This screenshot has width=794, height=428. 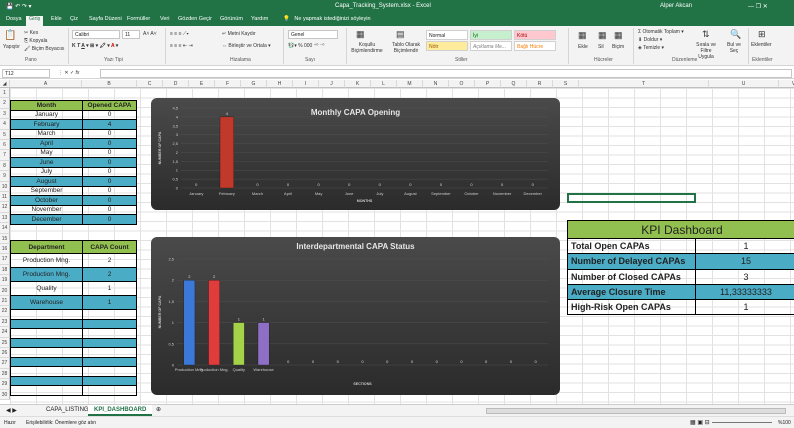 What do you see at coordinates (179, 34) in the screenshot?
I see `align-top-buttons: ≡ ≡ ≡ ⟋▾` at bounding box center [179, 34].